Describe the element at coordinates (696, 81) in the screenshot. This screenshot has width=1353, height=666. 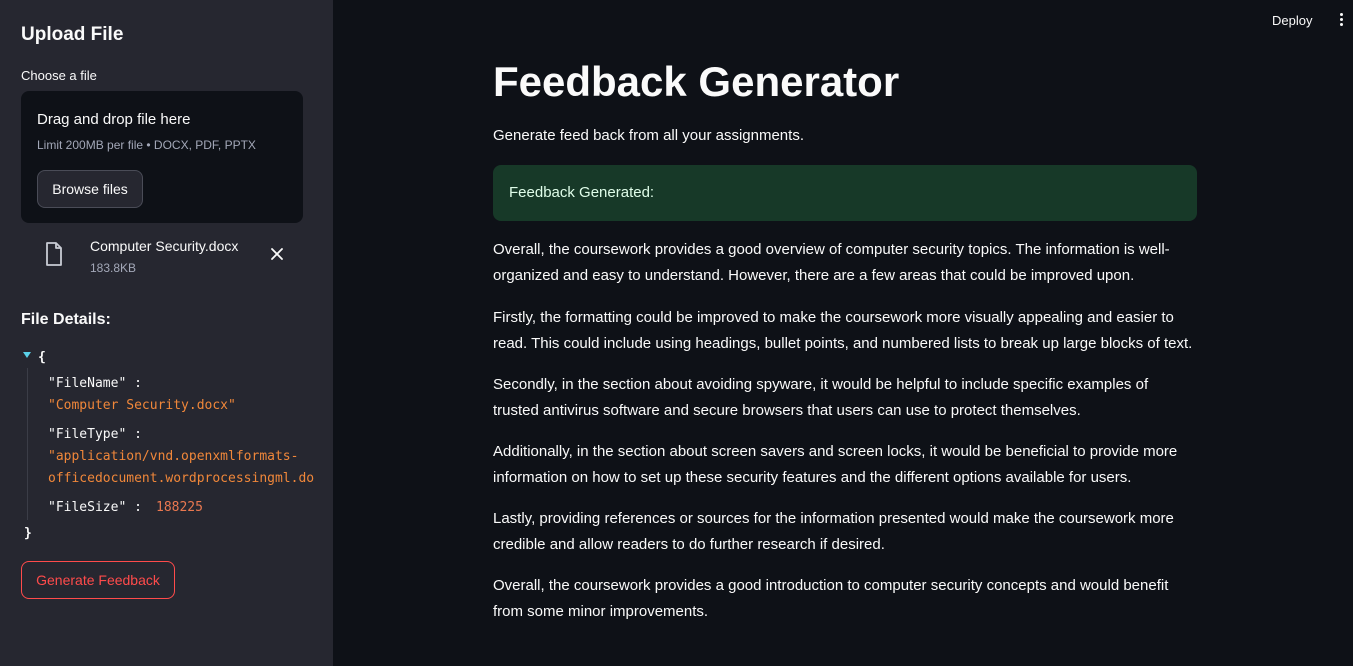
I see `page-title: Feedback Generator` at that location.